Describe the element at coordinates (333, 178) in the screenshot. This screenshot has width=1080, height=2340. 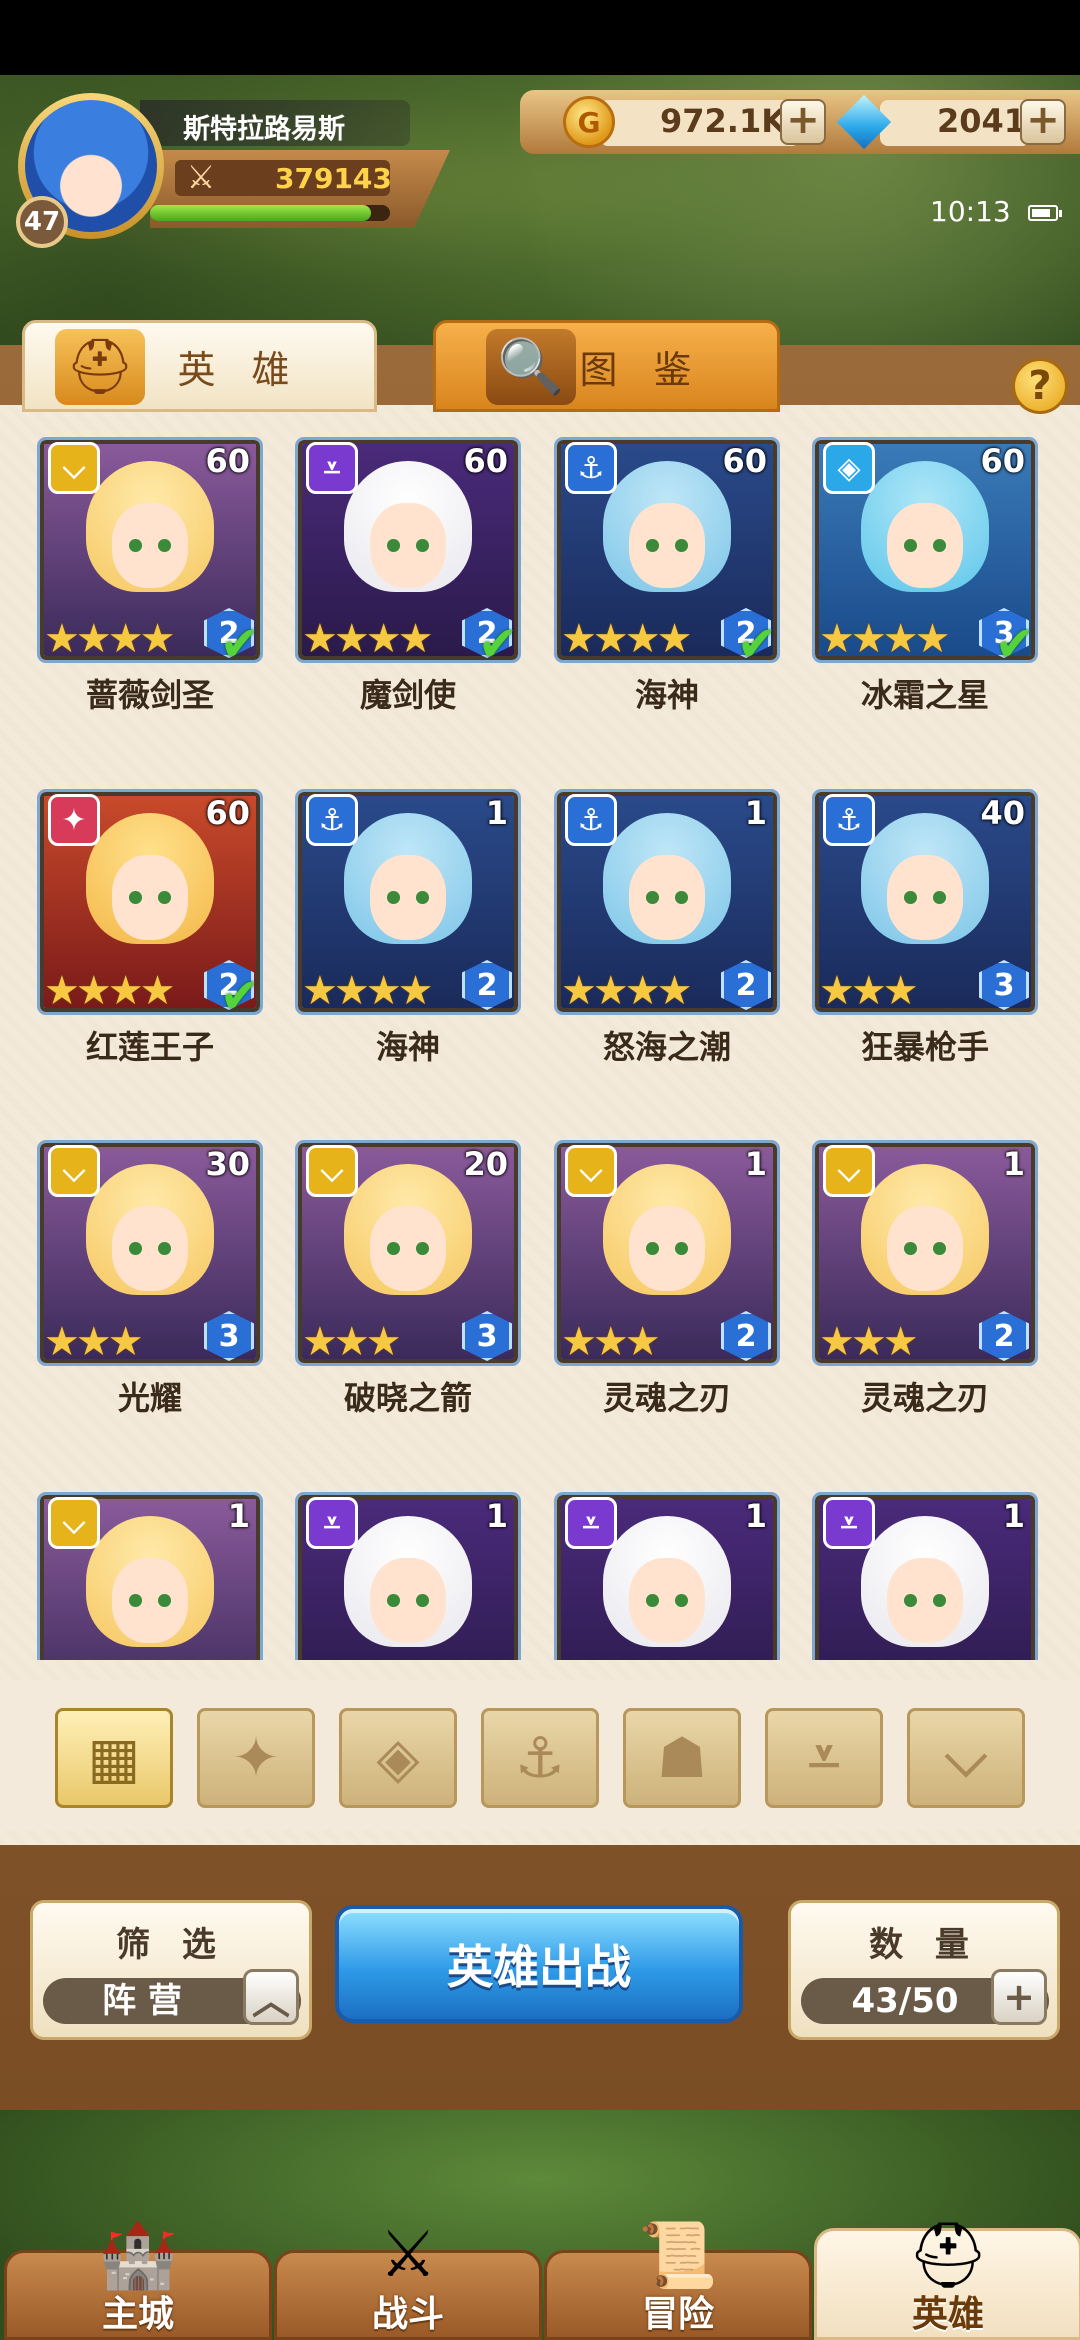
I see `combat-power-value: 379143` at that location.